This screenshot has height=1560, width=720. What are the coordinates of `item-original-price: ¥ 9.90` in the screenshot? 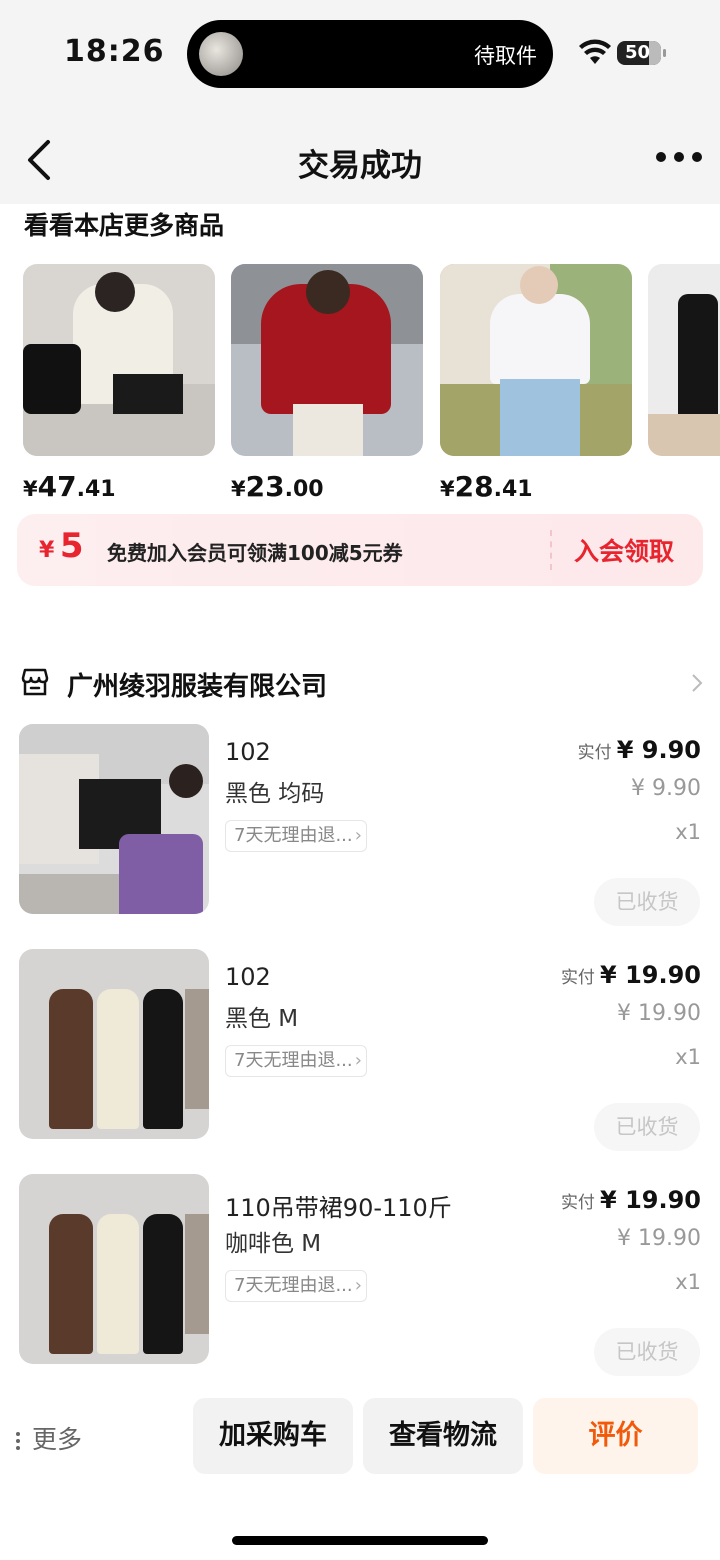 It's located at (666, 788).